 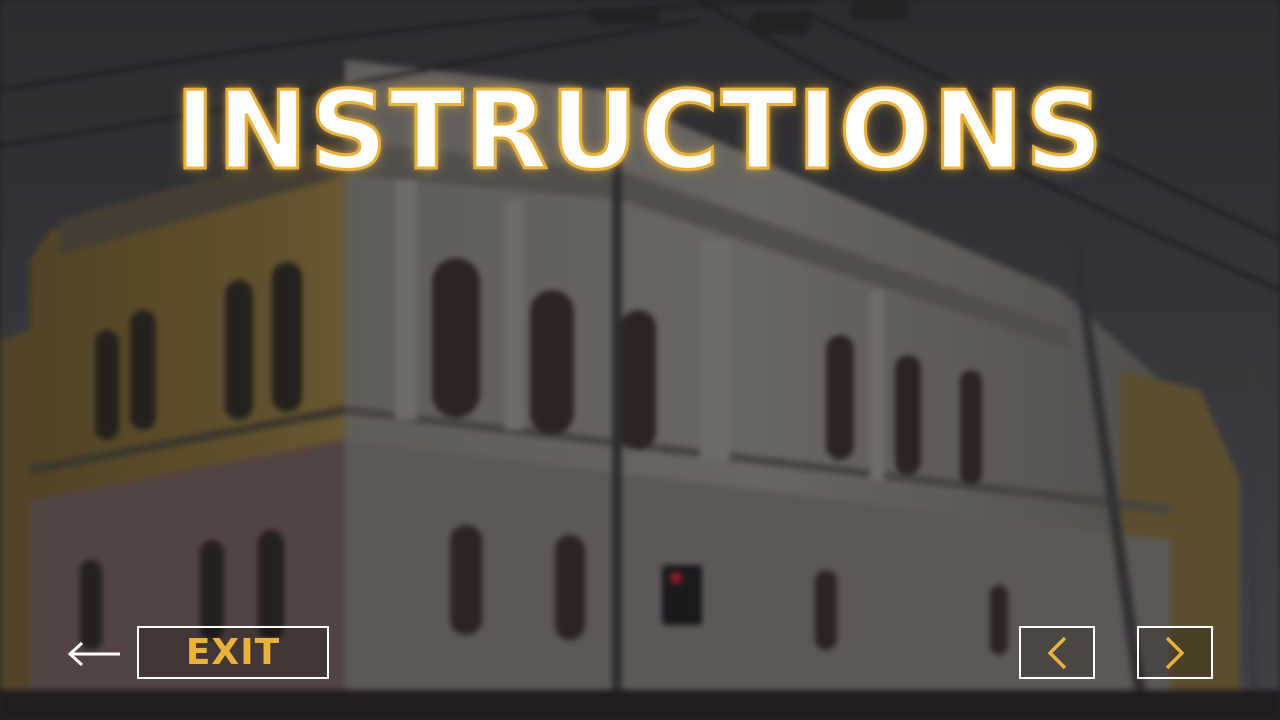 I want to click on next-page-button, so click(x=1175, y=652).